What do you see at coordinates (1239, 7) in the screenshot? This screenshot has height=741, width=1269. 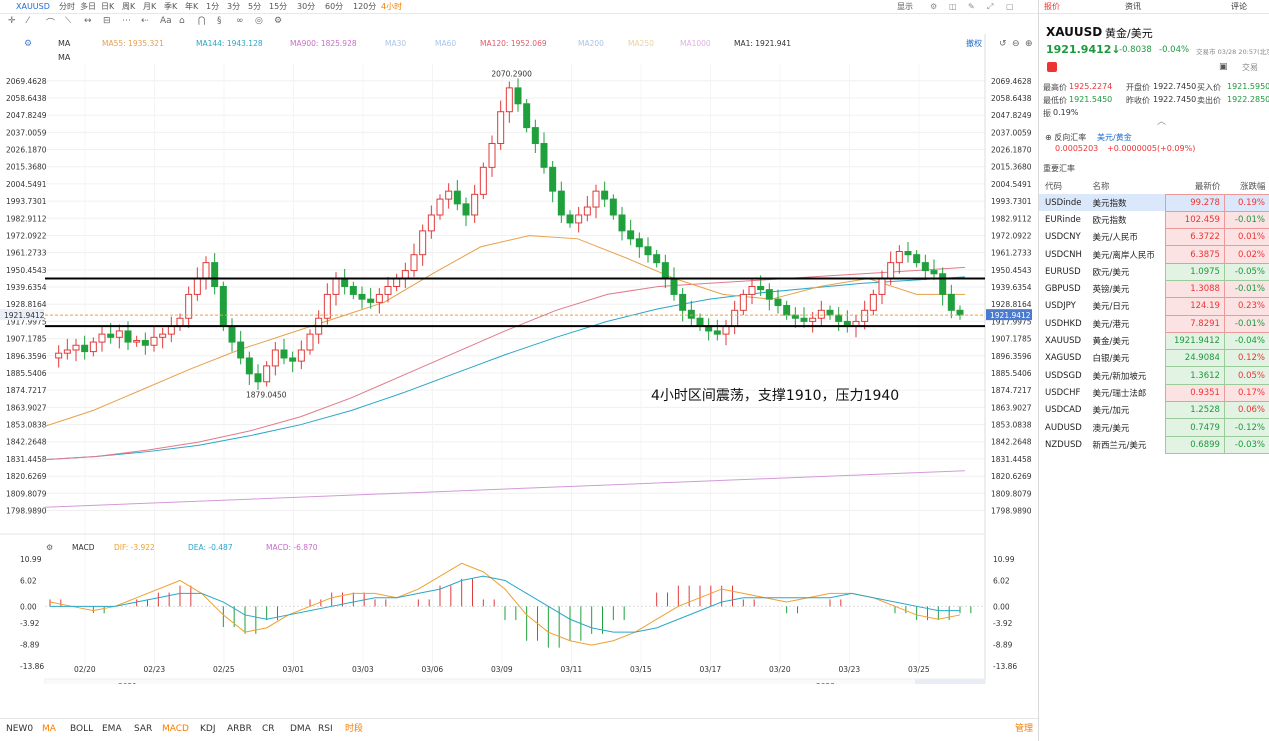 I see `right-tab-2: 评论` at bounding box center [1239, 7].